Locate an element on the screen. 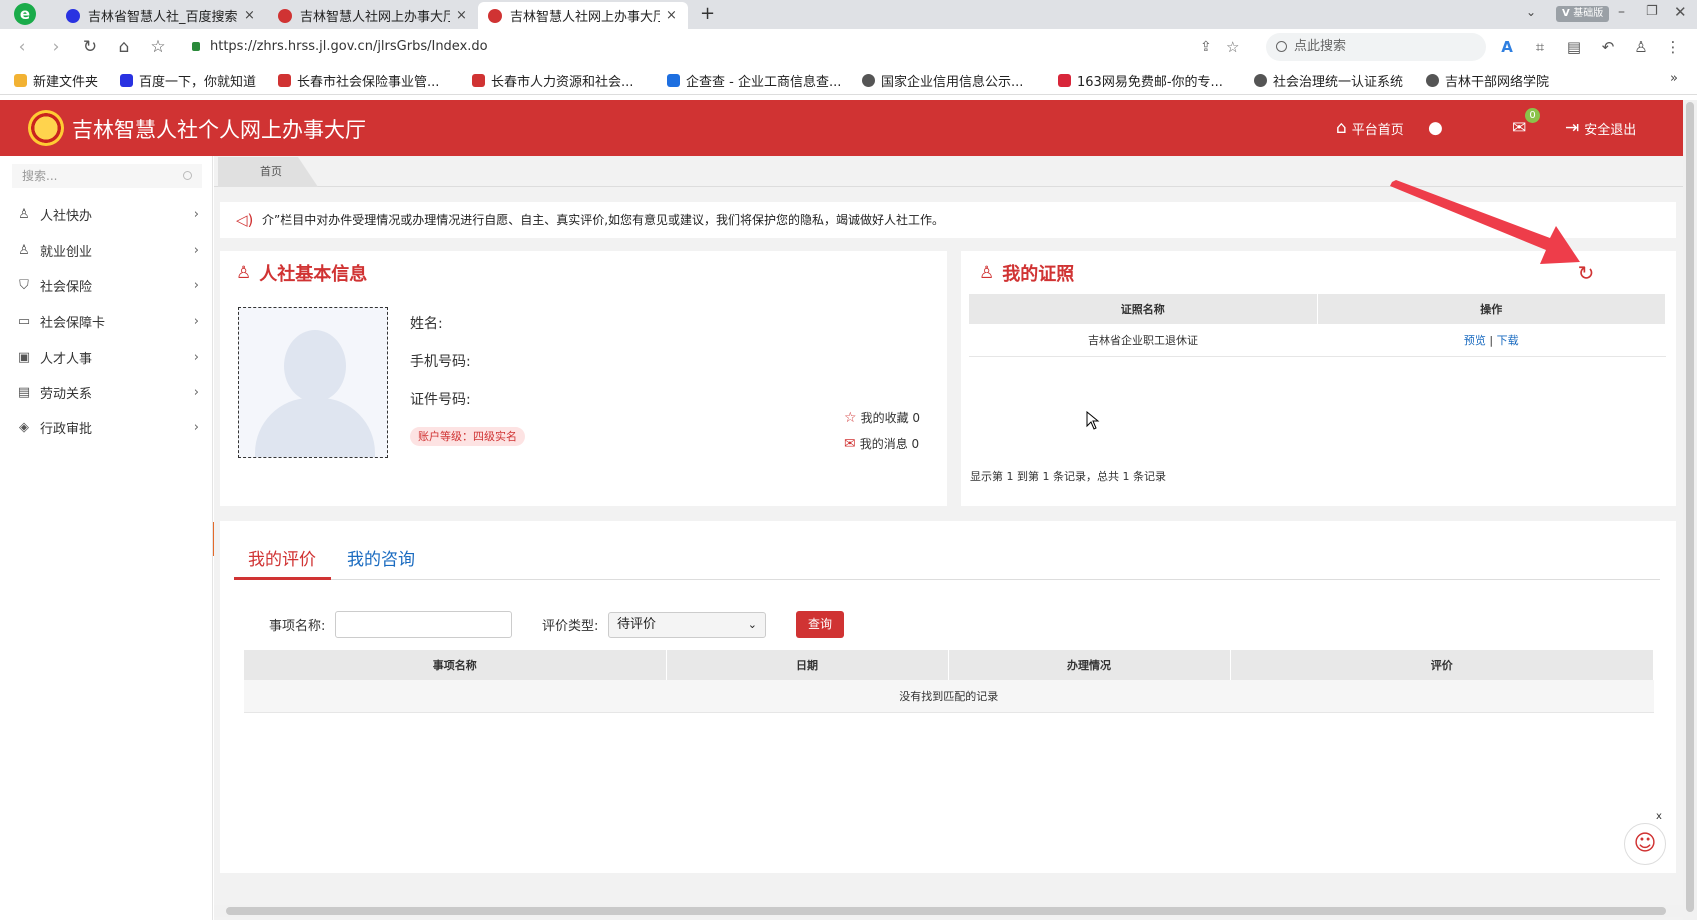  more-menu-icon: ⋮ is located at coordinates (1673, 47).